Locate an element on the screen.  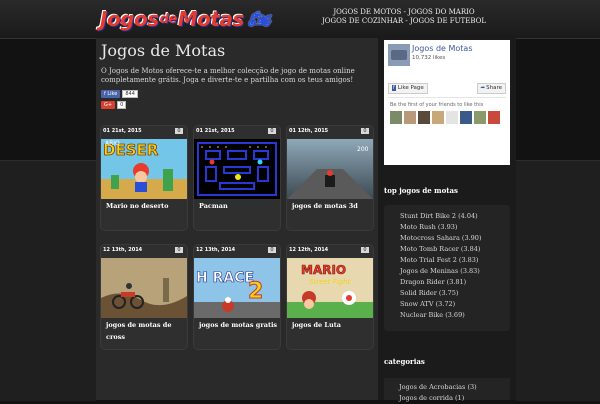
social-buttons: f Like 844 G+ 0 is located at coordinates (119, 101).